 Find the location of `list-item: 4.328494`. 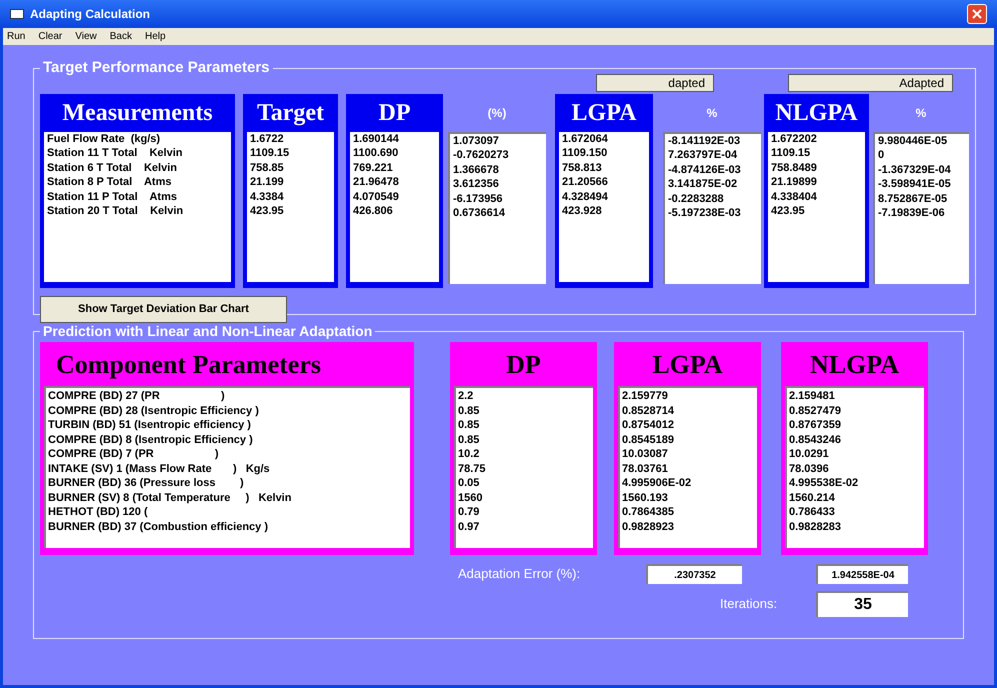

list-item: 4.328494 is located at coordinates (585, 197).